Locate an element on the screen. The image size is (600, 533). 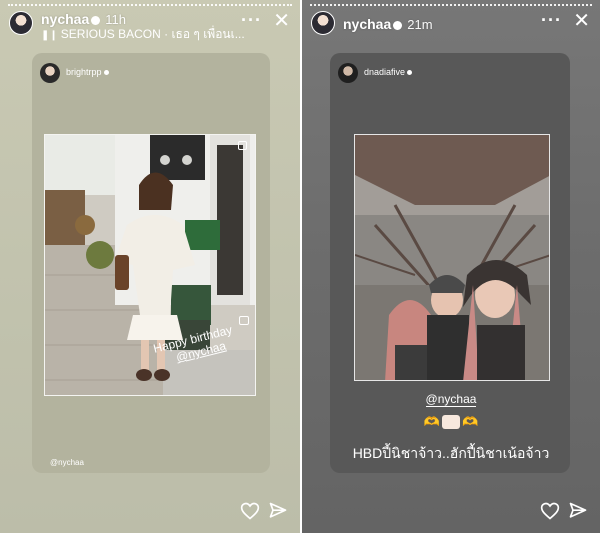
photo-image is located at coordinates (452, 257).